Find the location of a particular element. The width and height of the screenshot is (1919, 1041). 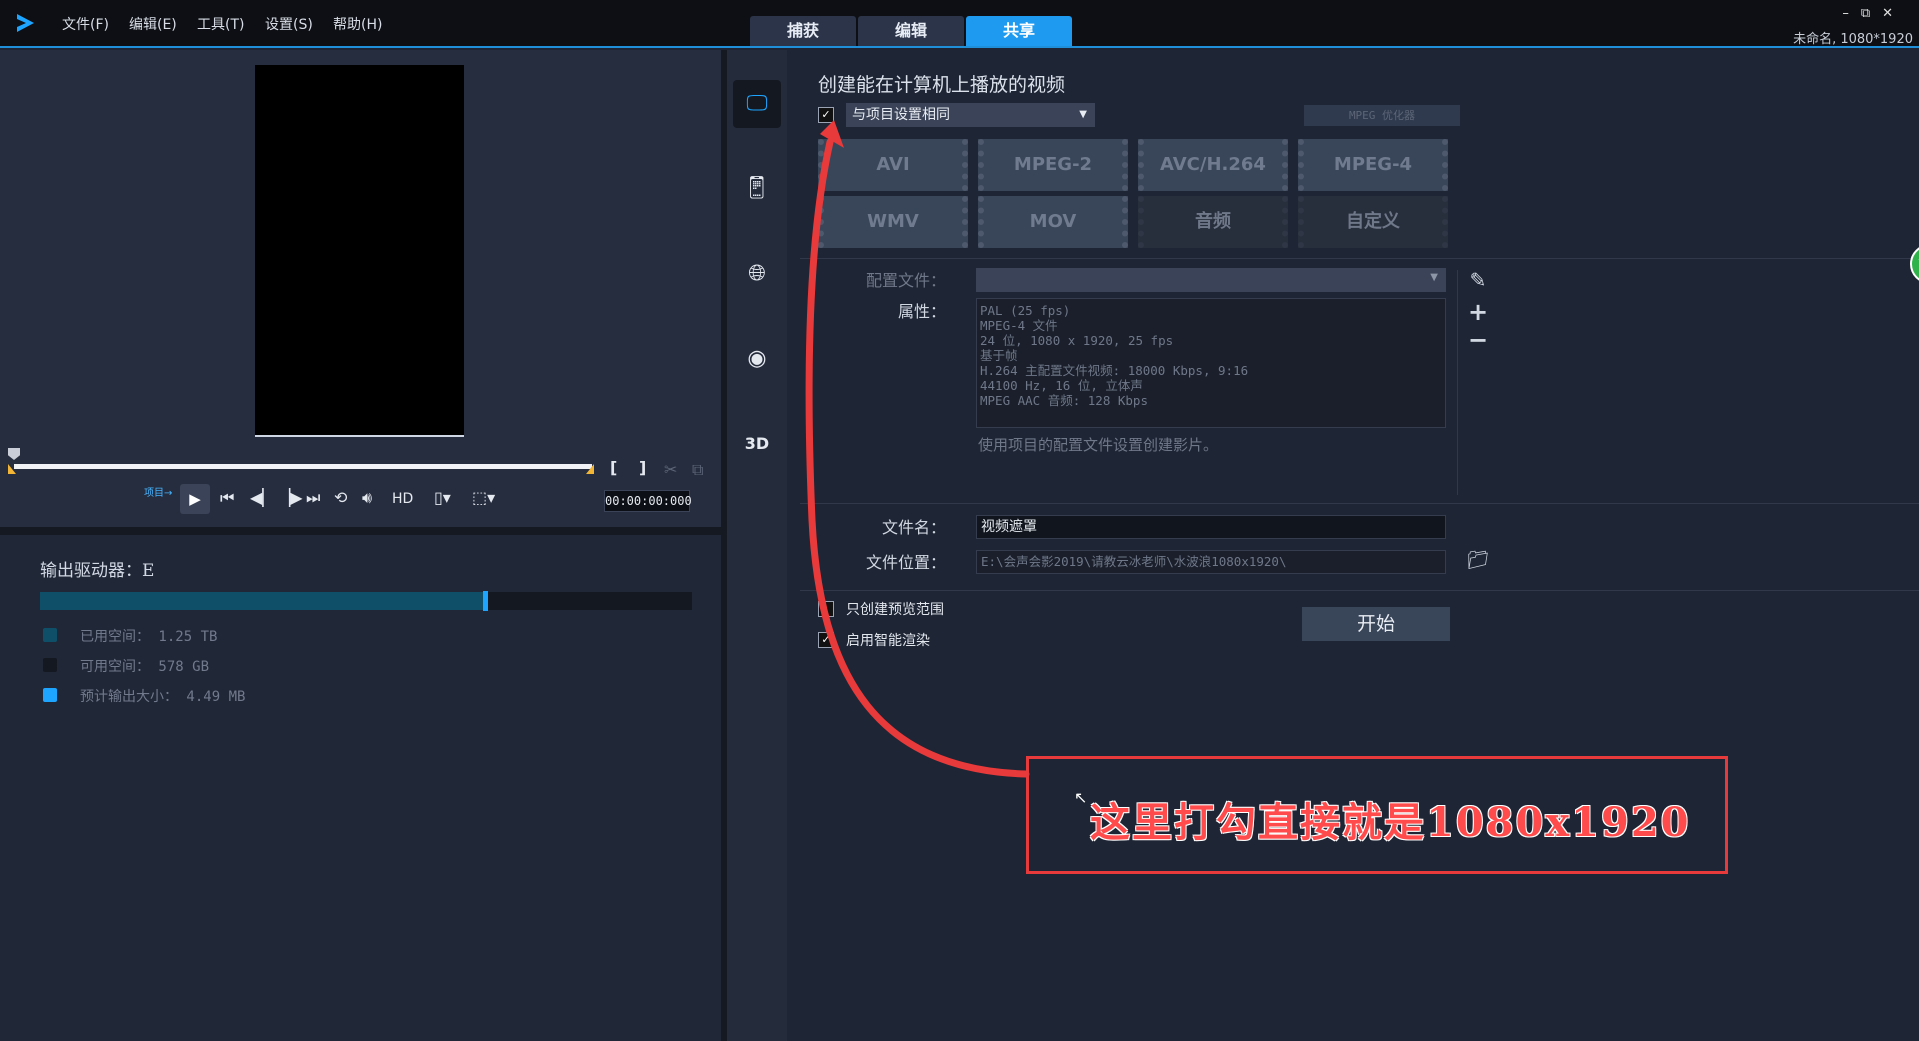

resize-preview-icon: ⬚▾ is located at coordinates (483, 497).